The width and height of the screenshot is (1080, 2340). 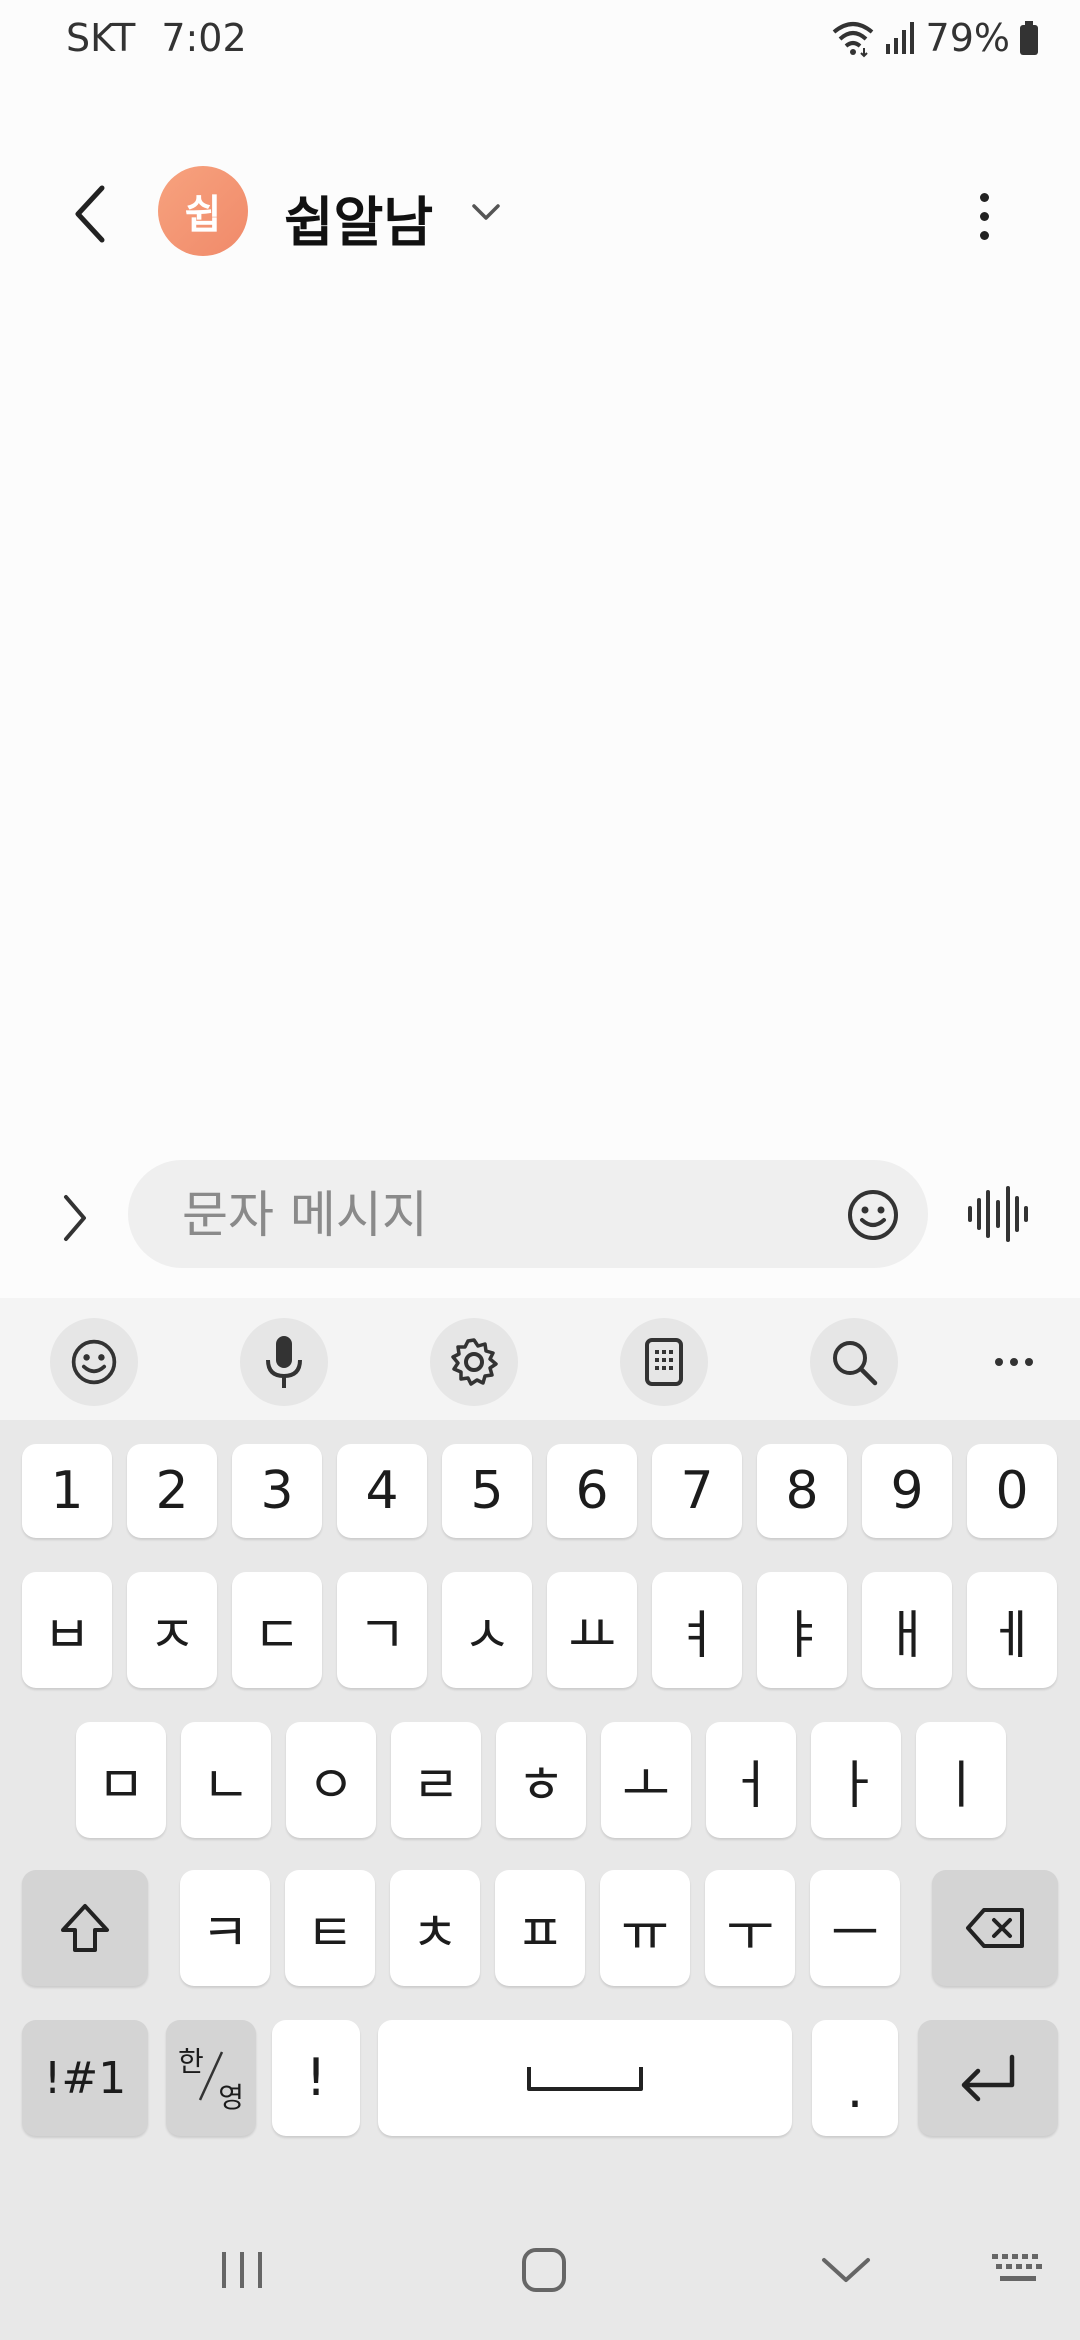 I want to click on jamo-key-row3-2: ㅊ, so click(x=435, y=1928).